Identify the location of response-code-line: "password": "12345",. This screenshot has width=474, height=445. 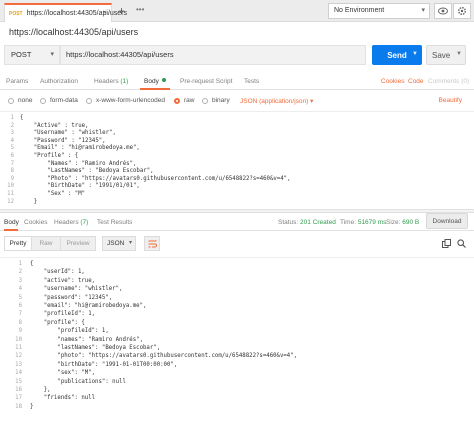
(71, 297).